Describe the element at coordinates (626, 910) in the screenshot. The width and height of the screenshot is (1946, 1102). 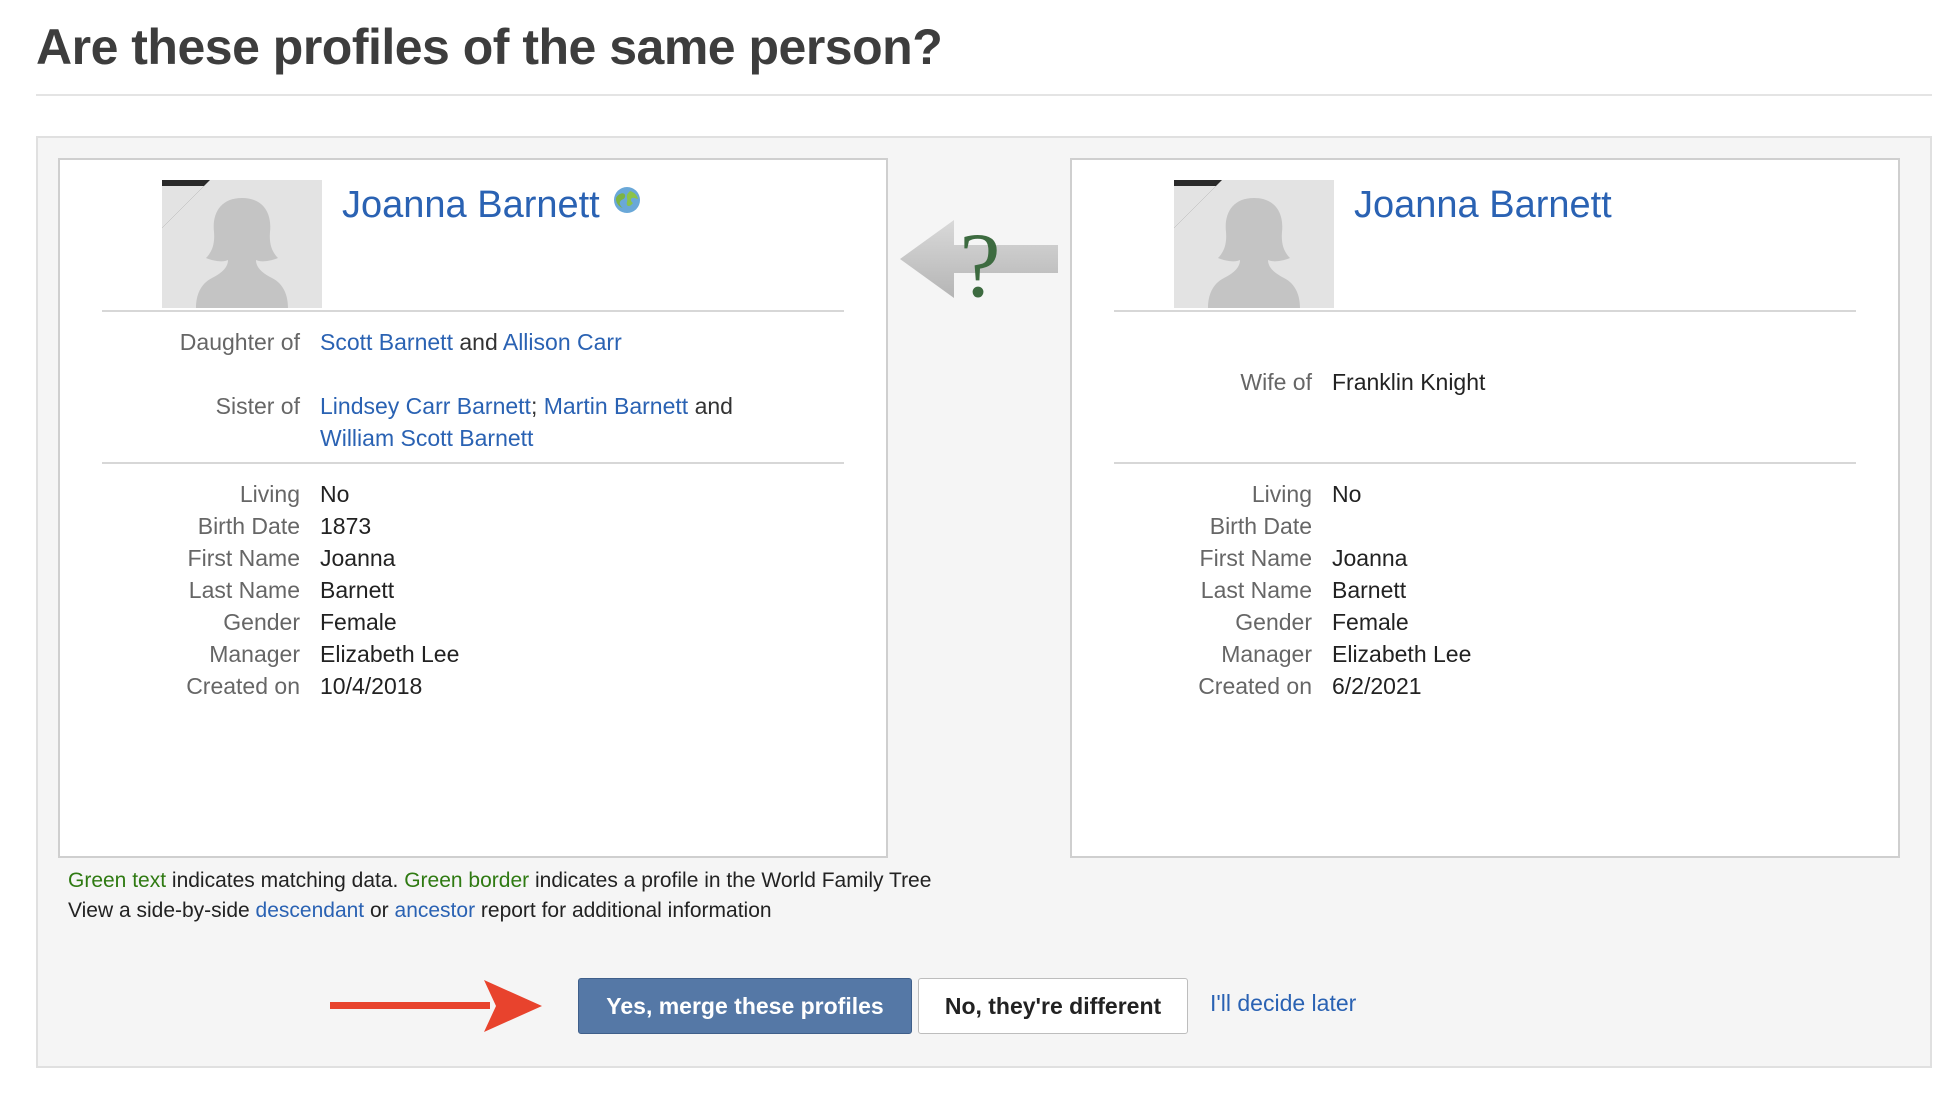
I see `legend-text: report for additional information` at that location.